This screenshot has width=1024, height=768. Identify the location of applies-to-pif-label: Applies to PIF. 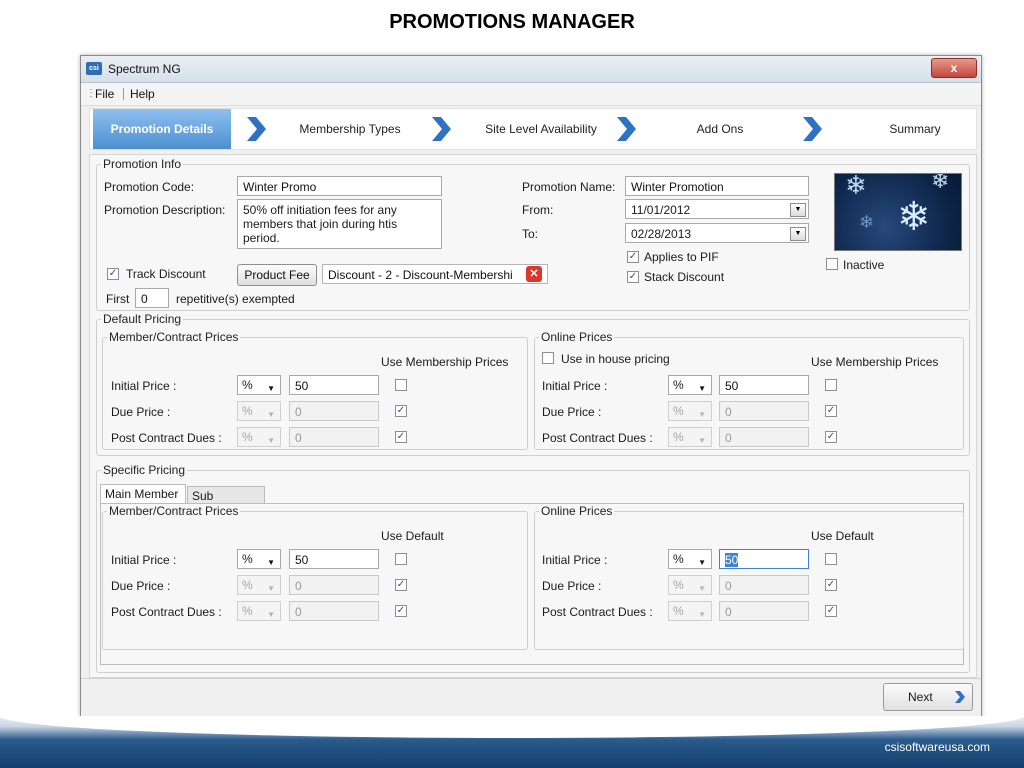
(681, 257).